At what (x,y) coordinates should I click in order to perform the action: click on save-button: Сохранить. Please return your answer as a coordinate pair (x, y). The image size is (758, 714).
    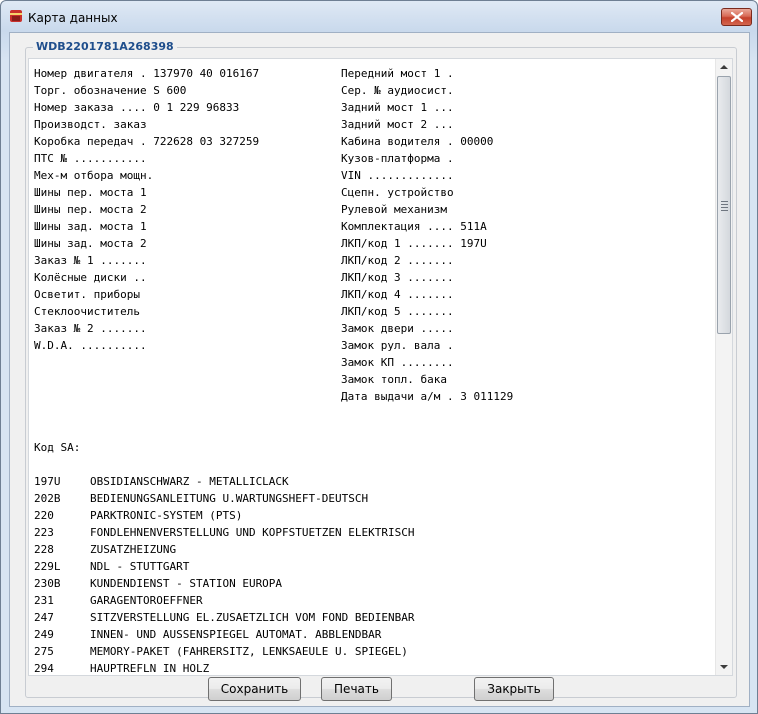
    Looking at the image, I should click on (254, 689).